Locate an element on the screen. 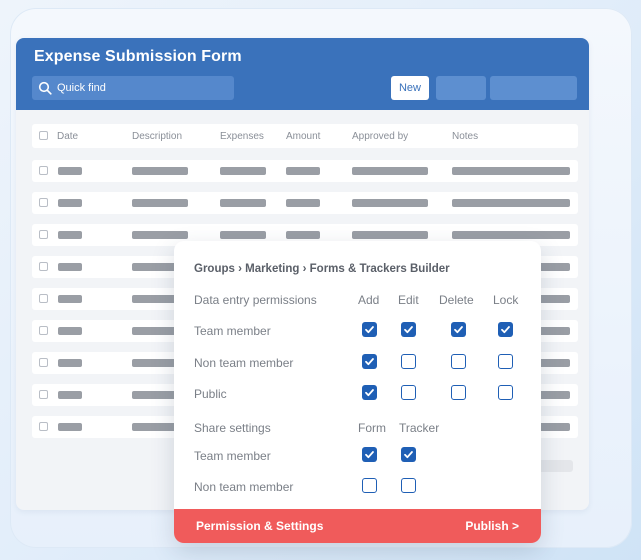  share-team-member-label: Team member is located at coordinates (232, 456).